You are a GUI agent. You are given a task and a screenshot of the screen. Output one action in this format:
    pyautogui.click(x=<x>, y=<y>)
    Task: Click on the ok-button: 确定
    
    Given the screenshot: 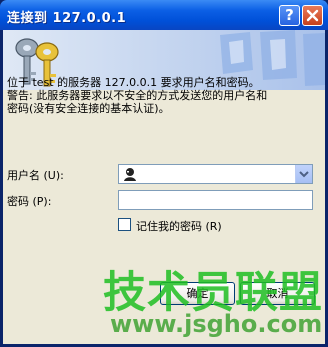 What is the action you would take?
    pyautogui.click(x=197, y=293)
    